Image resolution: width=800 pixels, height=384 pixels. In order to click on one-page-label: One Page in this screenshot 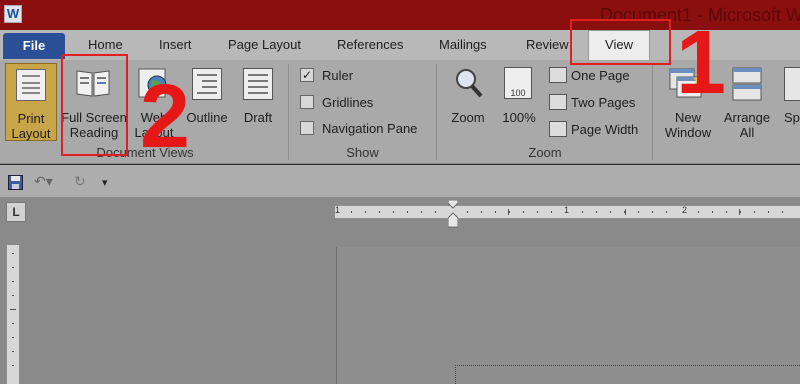, I will do `click(600, 75)`.